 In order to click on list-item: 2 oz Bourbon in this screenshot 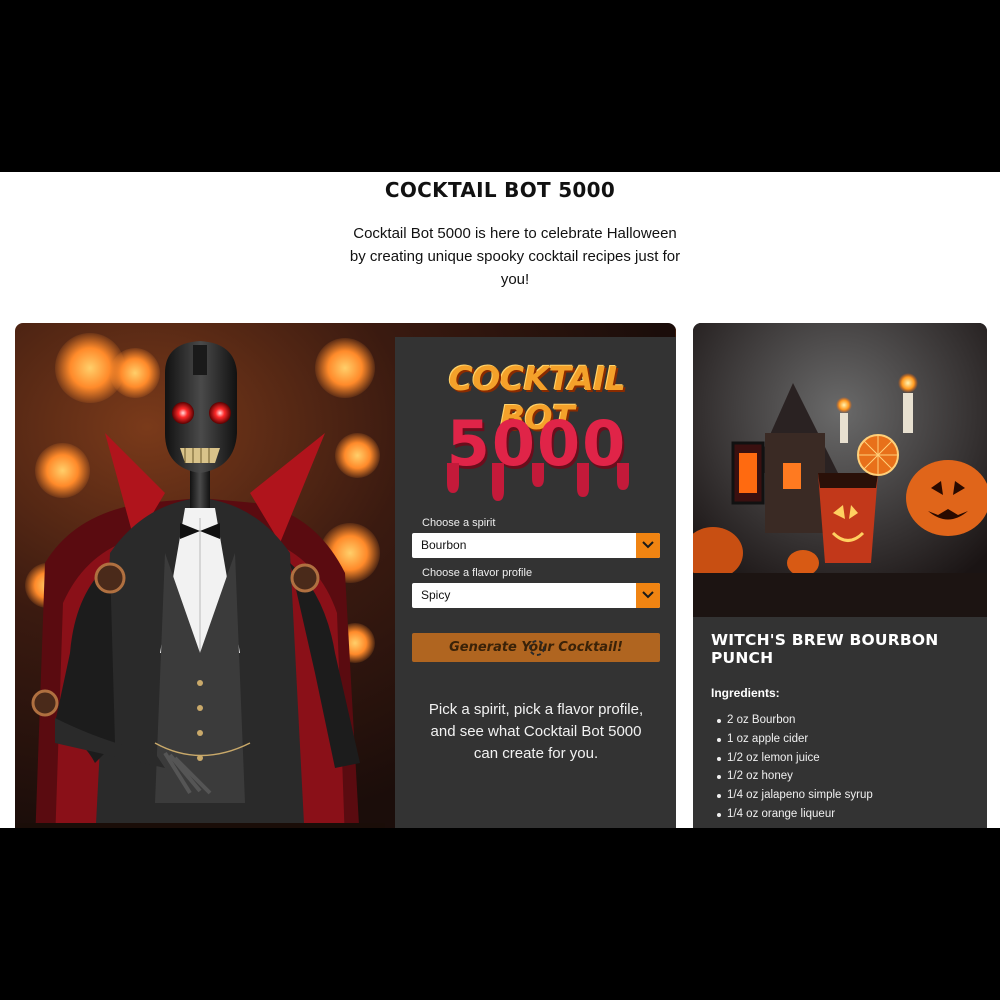, I will do `click(795, 720)`.